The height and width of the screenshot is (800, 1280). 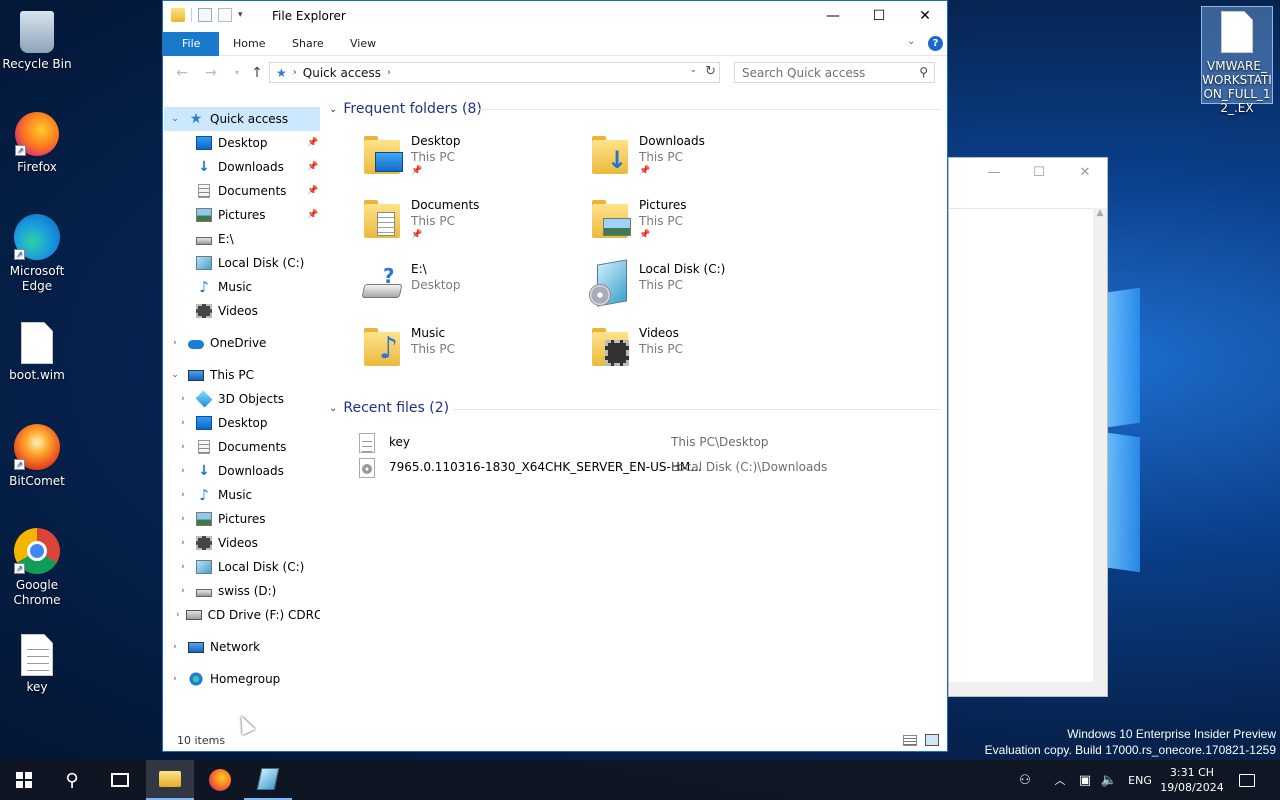 What do you see at coordinates (710, 71) in the screenshot?
I see `refresh-icon: ↻` at bounding box center [710, 71].